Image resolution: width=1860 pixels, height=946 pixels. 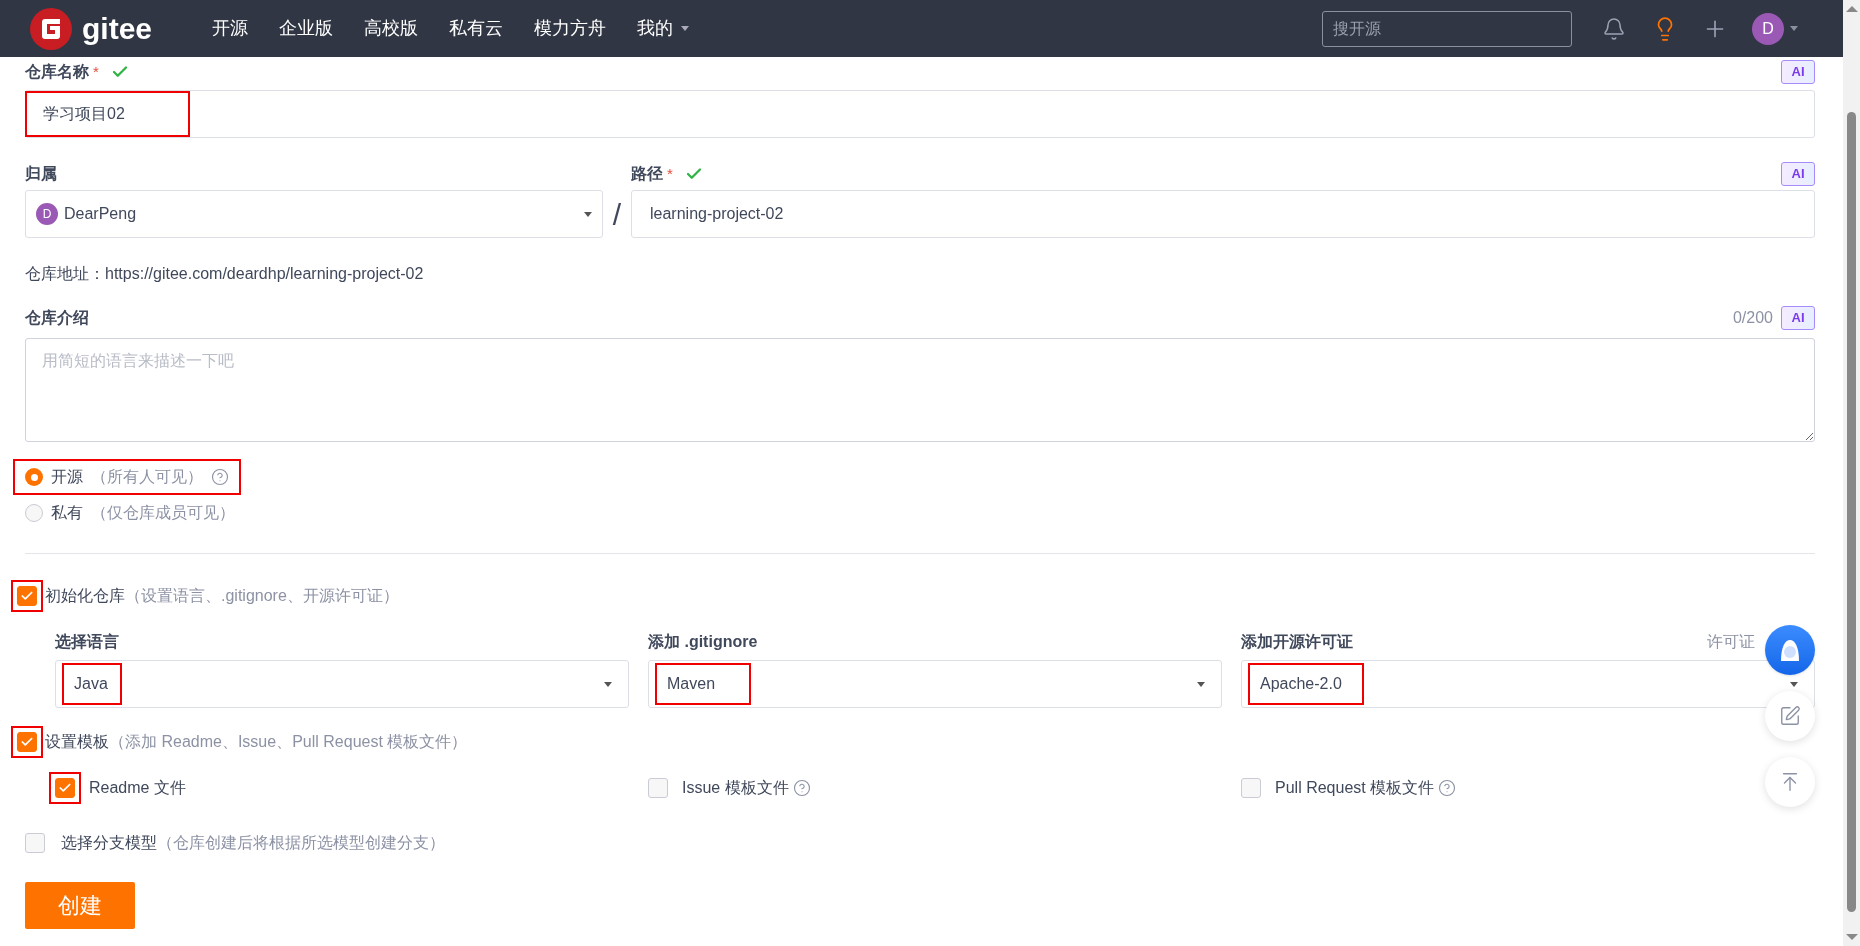 What do you see at coordinates (67, 477) in the screenshot?
I see `option-label: 开源` at bounding box center [67, 477].